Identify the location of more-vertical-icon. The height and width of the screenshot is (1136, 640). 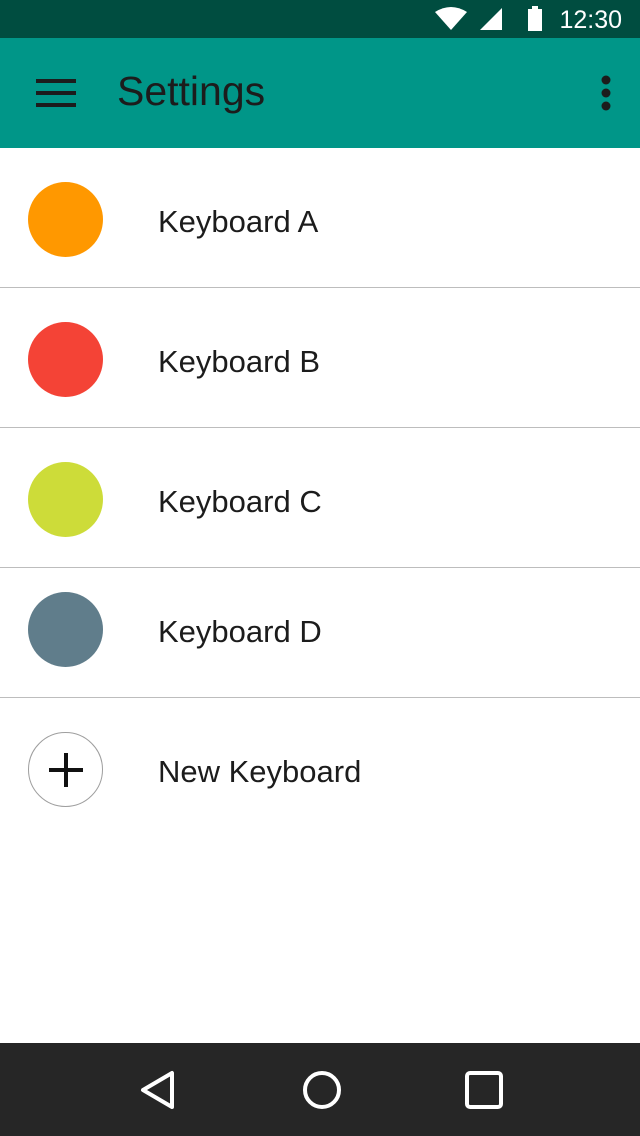
(606, 93).